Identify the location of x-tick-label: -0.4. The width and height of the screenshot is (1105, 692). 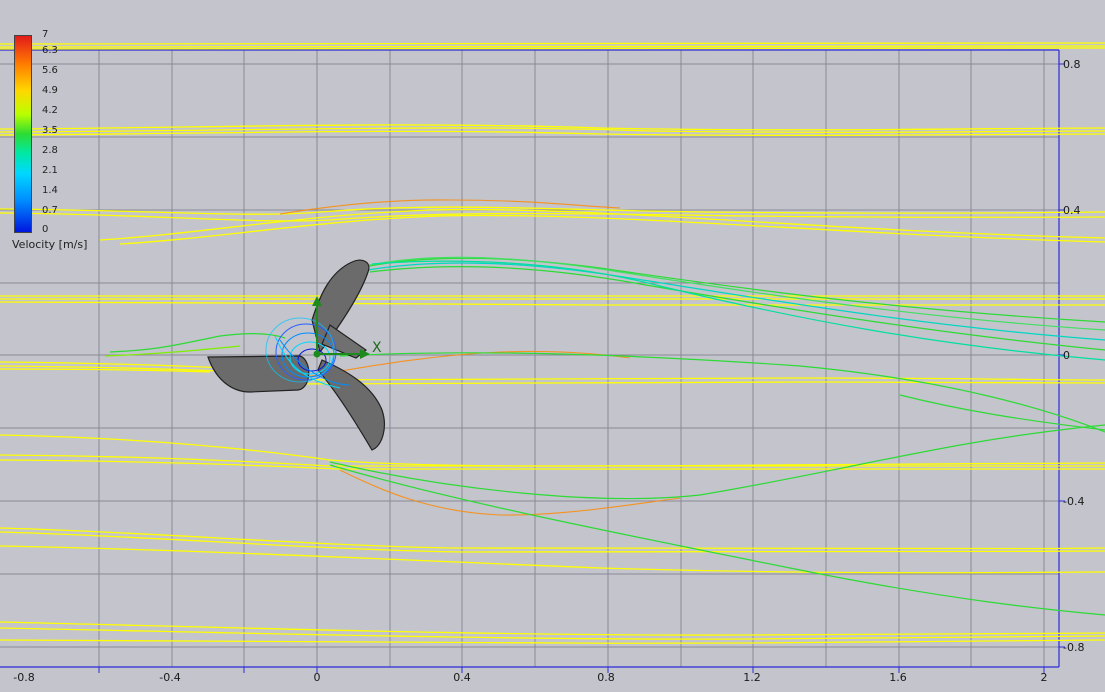
(169, 677).